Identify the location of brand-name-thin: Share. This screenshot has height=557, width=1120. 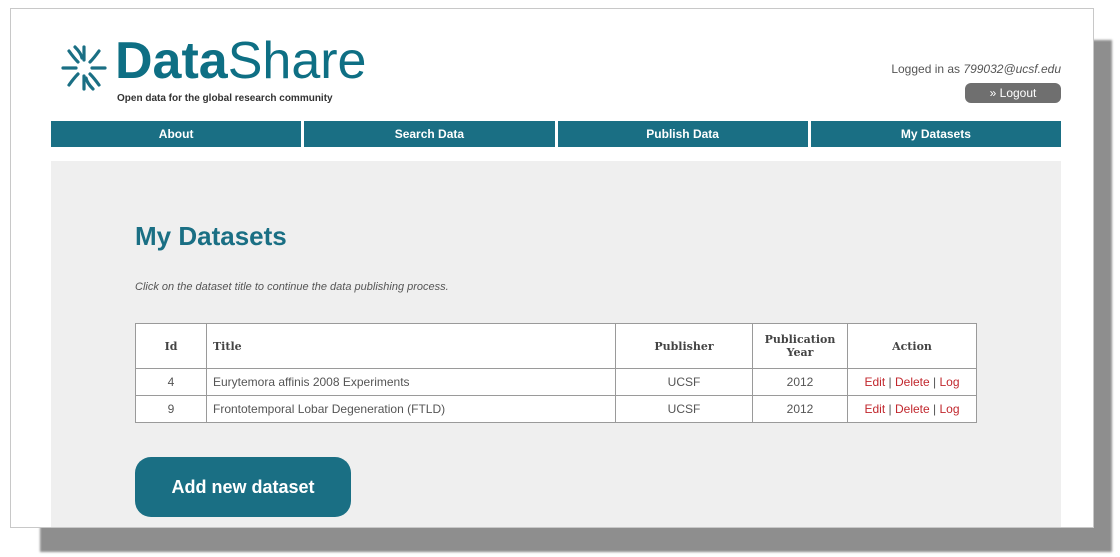
(297, 61).